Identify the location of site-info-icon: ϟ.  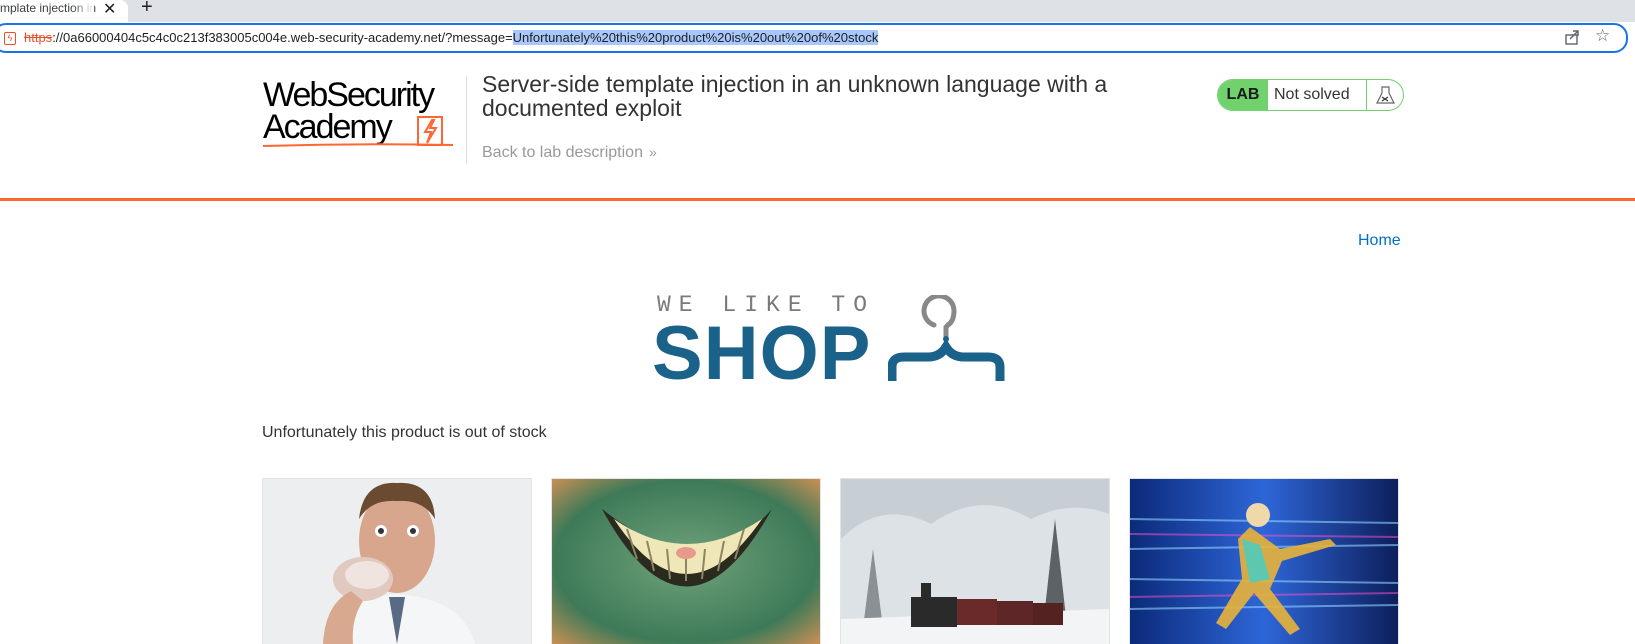
(10, 38).